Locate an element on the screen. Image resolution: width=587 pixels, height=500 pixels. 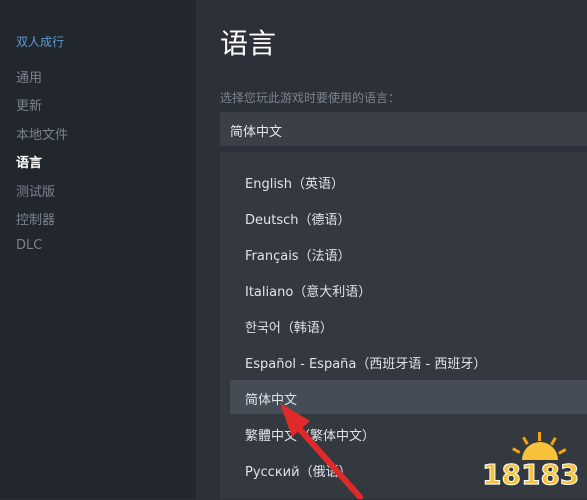
sidebar-item-general: 通用 is located at coordinates (29, 76).